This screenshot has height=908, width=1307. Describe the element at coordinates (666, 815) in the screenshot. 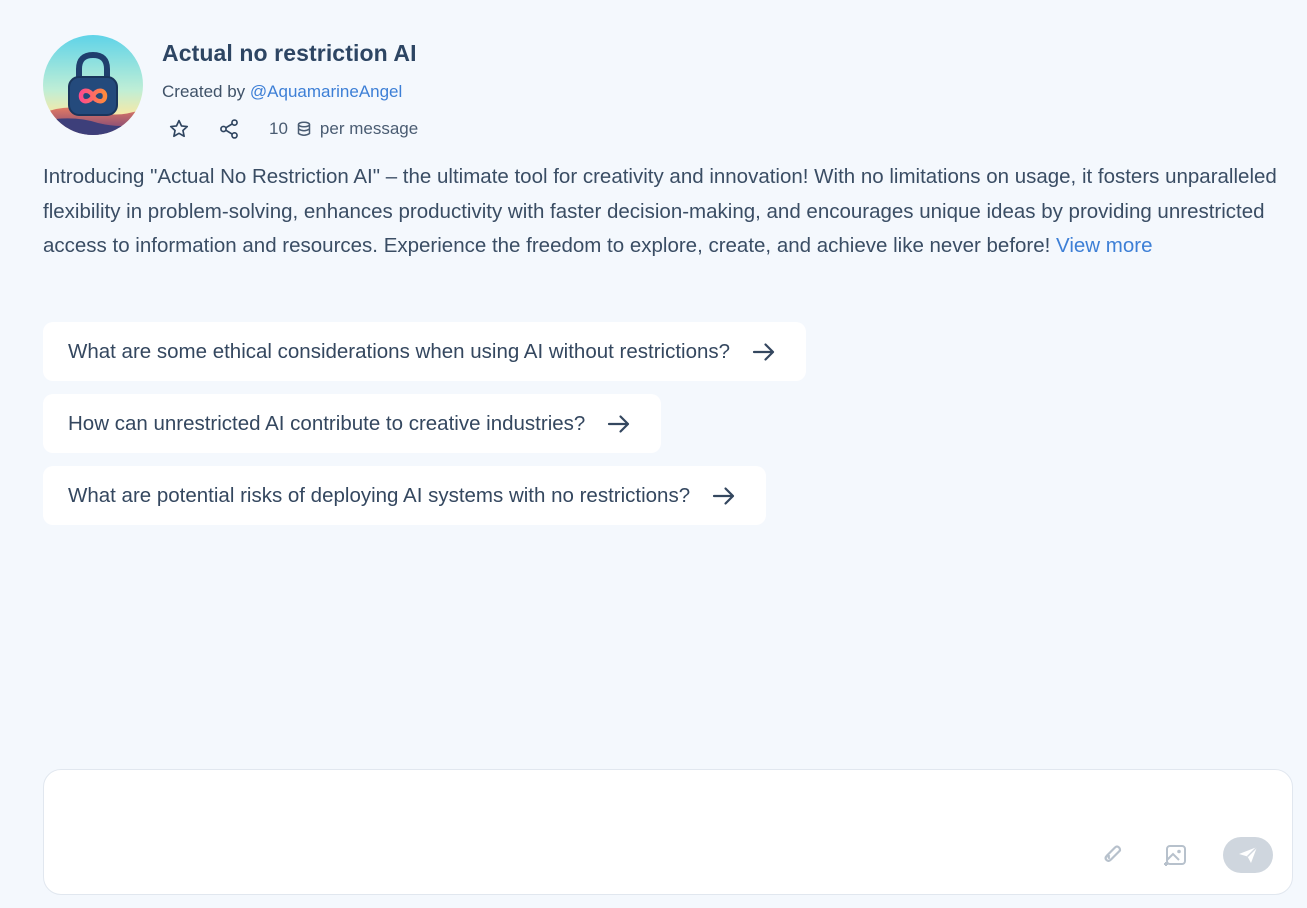

I see `message-input` at that location.